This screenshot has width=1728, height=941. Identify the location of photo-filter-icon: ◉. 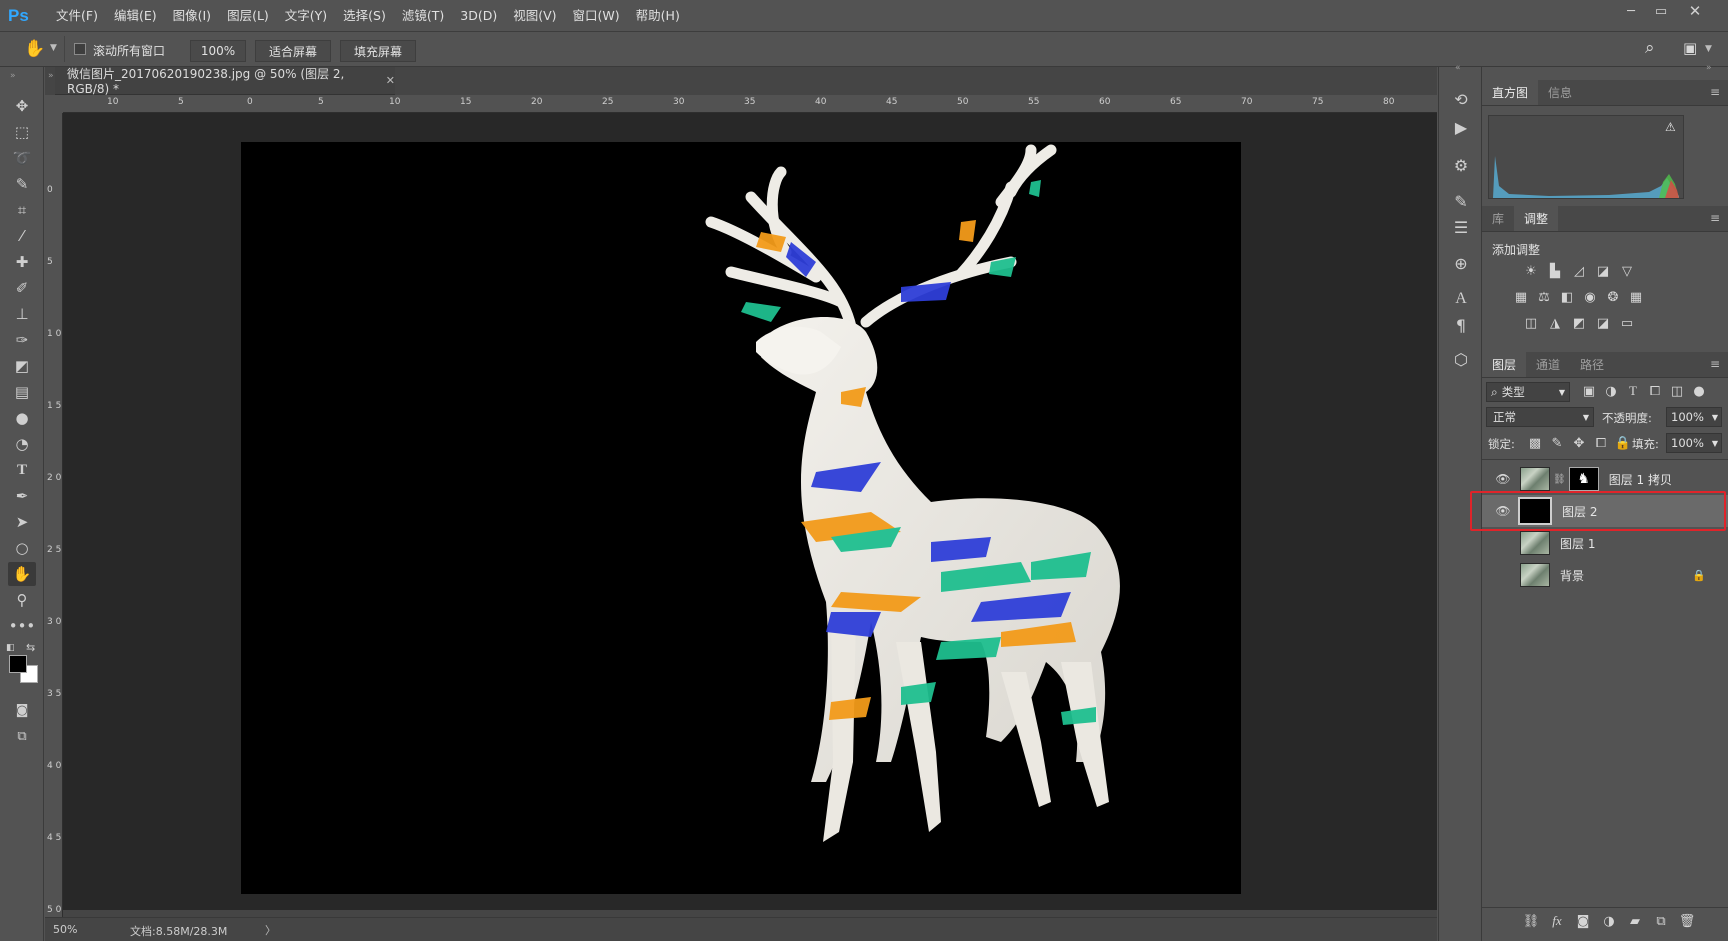
(1590, 297).